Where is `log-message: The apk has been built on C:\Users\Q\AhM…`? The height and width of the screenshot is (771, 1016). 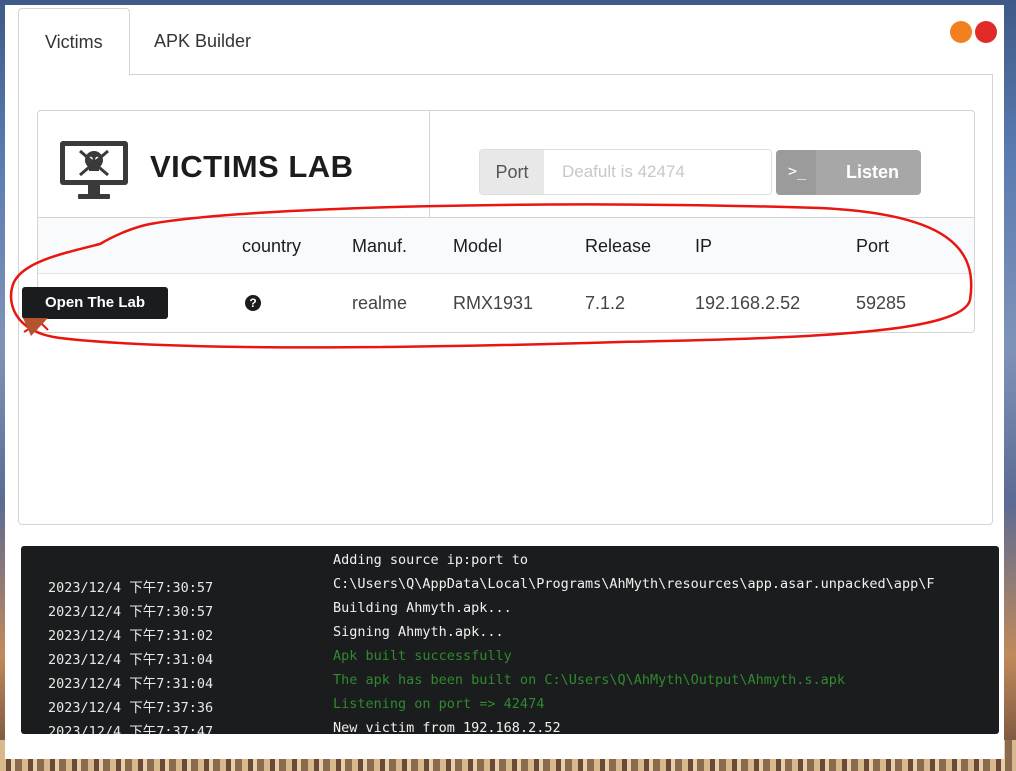
log-message: The apk has been built on C:\Users\Q\AhM… is located at coordinates (589, 680).